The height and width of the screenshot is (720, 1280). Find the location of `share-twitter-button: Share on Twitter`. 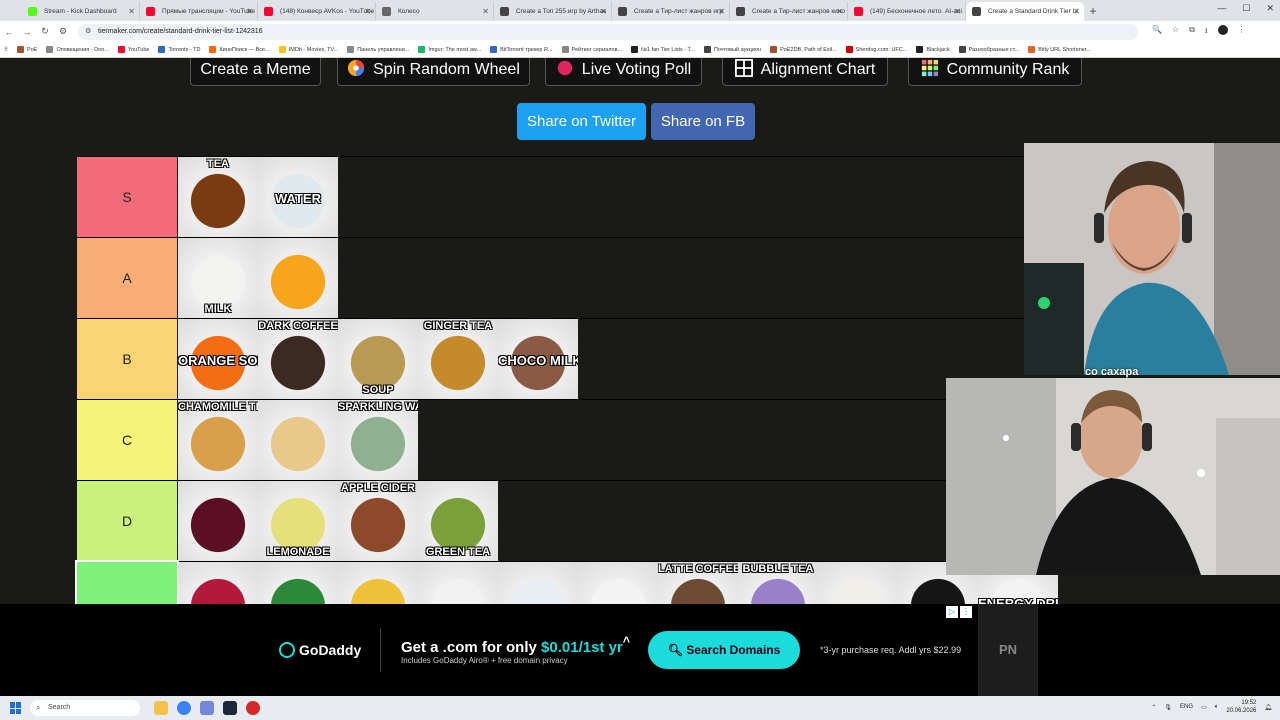

share-twitter-button: Share on Twitter is located at coordinates (581, 121).